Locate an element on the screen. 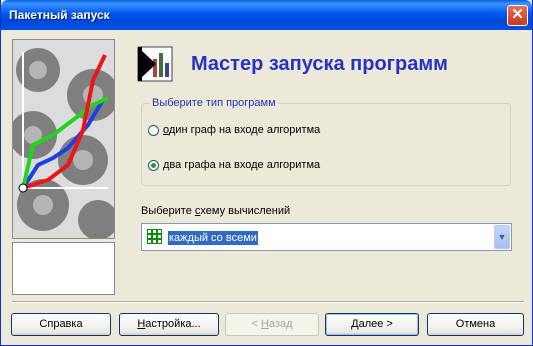 This screenshot has width=533, height=346. program-type-legend: Выберите тип программ is located at coordinates (214, 103).